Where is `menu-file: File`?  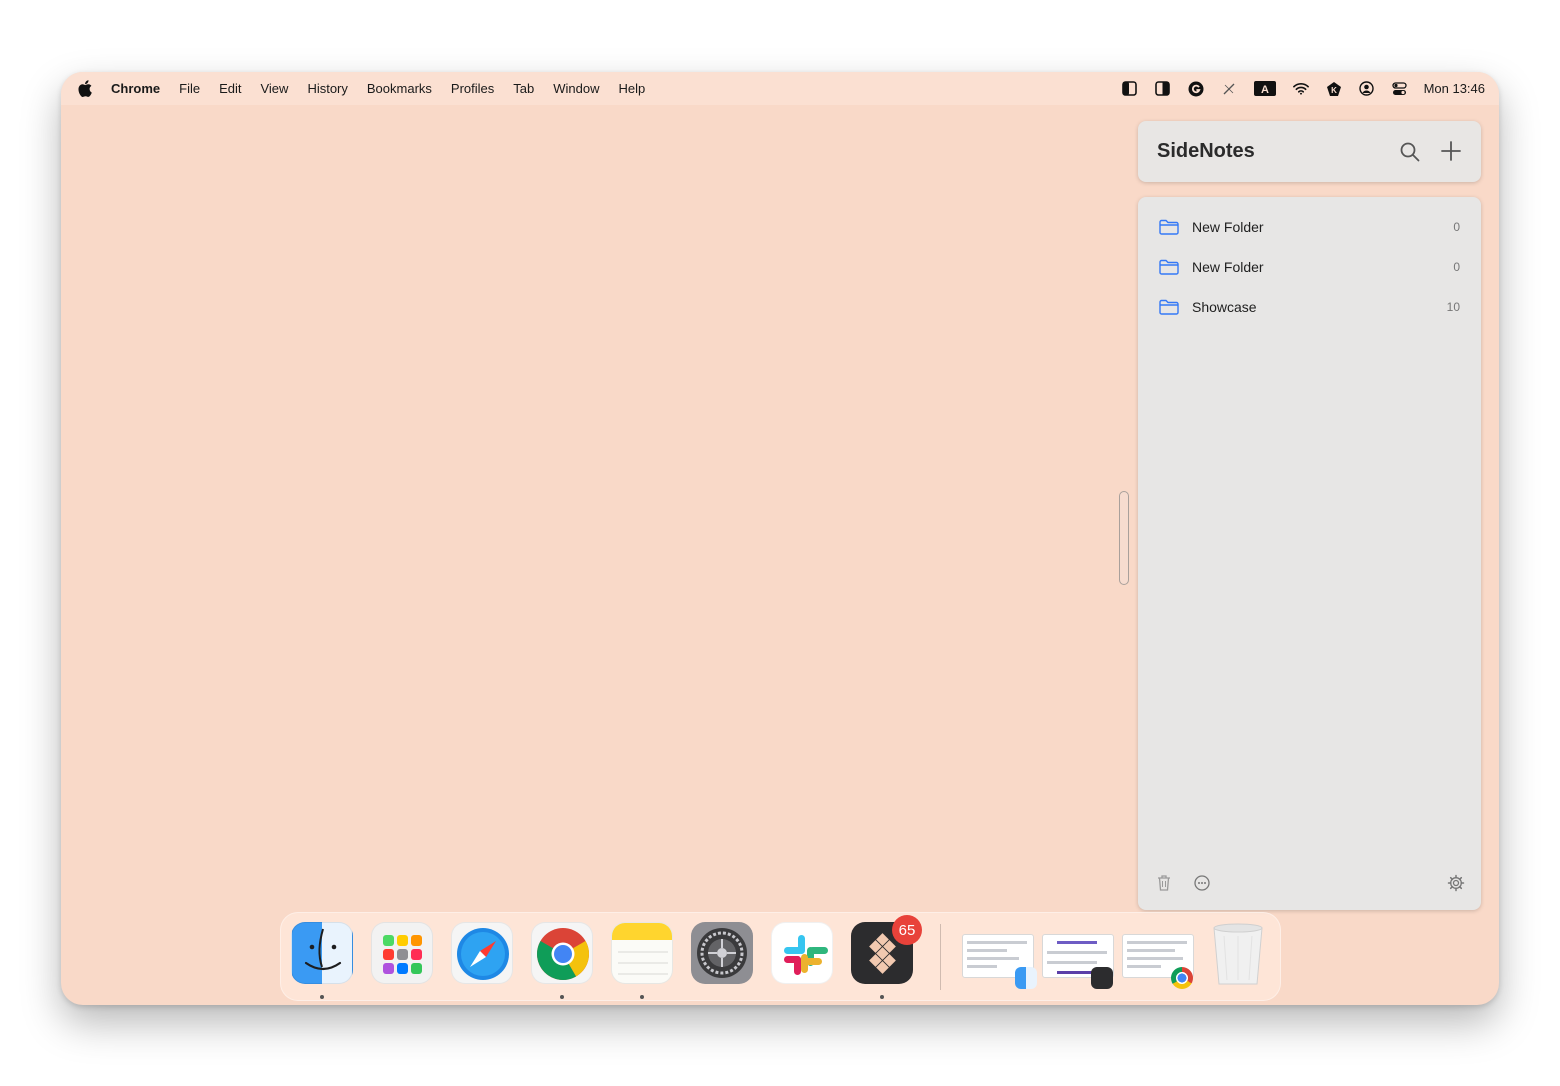 menu-file: File is located at coordinates (189, 88).